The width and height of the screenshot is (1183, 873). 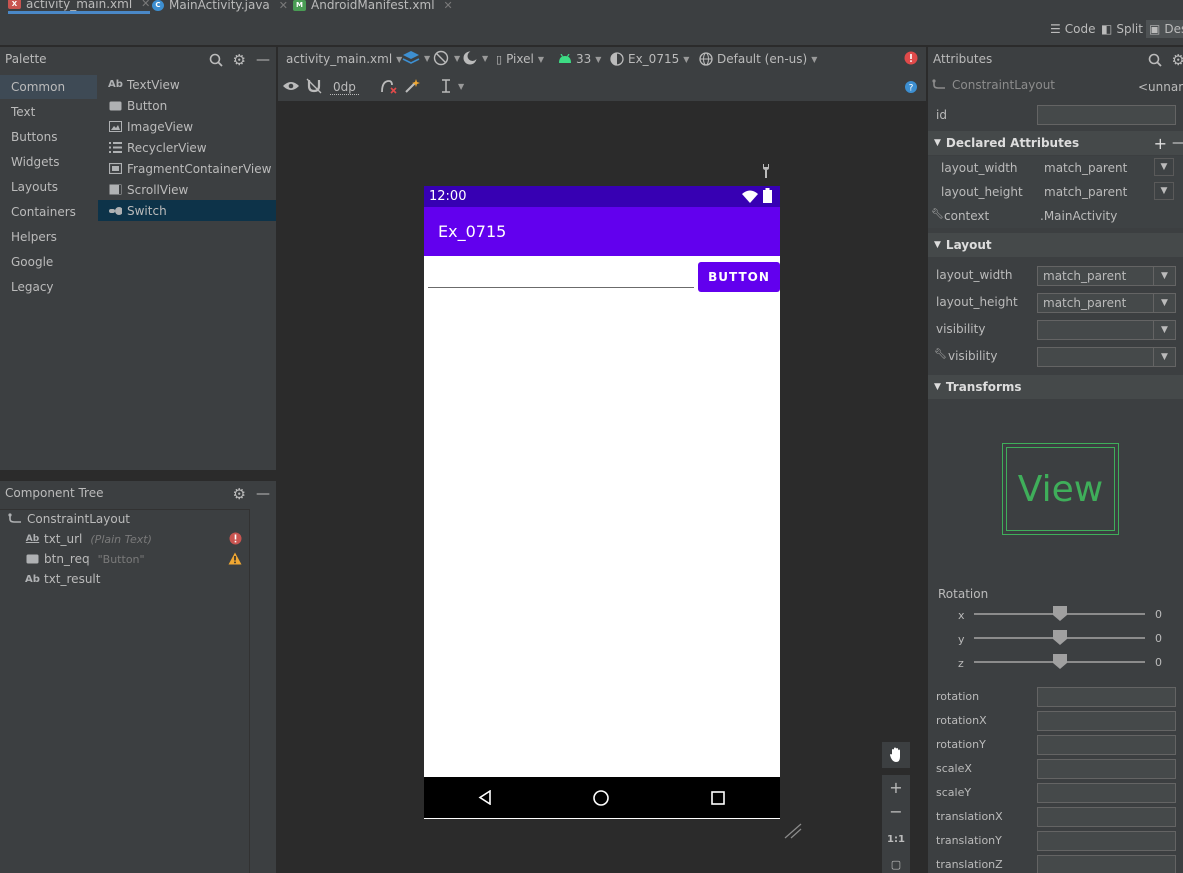 I want to click on component-fragmentcontainerview: FragmentContainerView, so click(x=187, y=168).